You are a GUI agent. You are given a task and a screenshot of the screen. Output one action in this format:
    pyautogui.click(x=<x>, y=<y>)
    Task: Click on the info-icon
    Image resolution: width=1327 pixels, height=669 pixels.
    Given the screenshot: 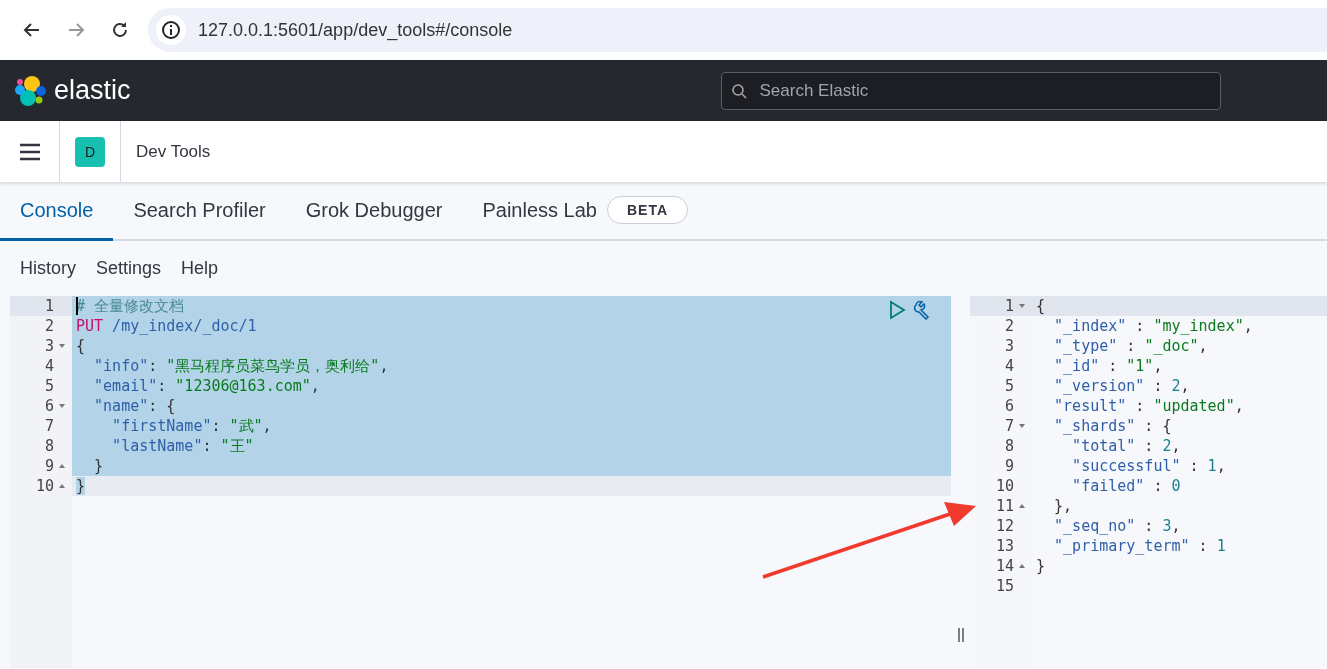 What is the action you would take?
    pyautogui.click(x=171, y=30)
    